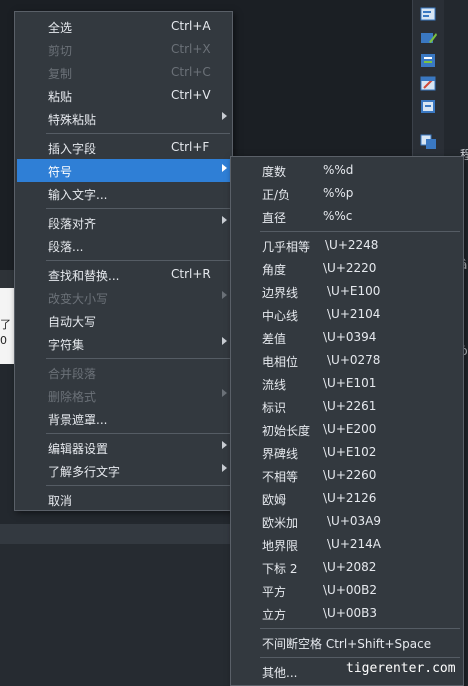  Describe the element at coordinates (274, 270) in the screenshot. I see `symbol-label: 角度` at that location.